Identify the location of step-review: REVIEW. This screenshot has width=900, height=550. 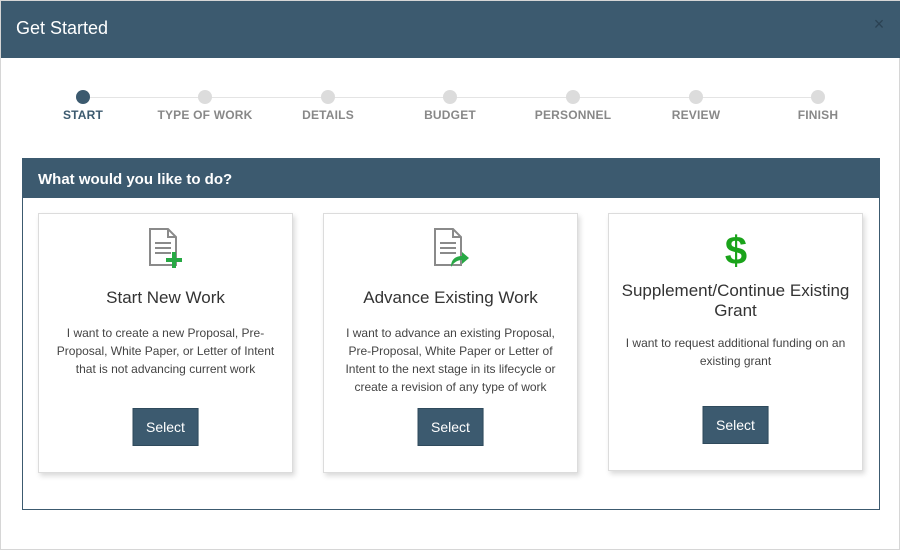
(696, 106).